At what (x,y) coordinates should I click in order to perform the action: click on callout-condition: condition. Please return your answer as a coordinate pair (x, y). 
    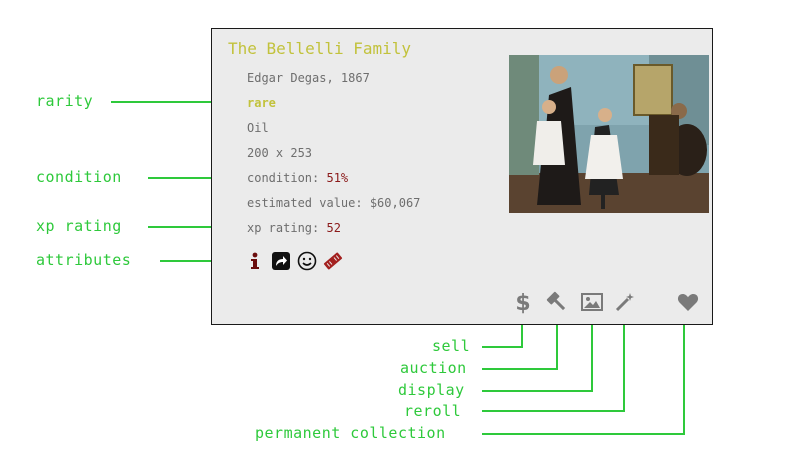
    Looking at the image, I should click on (79, 177).